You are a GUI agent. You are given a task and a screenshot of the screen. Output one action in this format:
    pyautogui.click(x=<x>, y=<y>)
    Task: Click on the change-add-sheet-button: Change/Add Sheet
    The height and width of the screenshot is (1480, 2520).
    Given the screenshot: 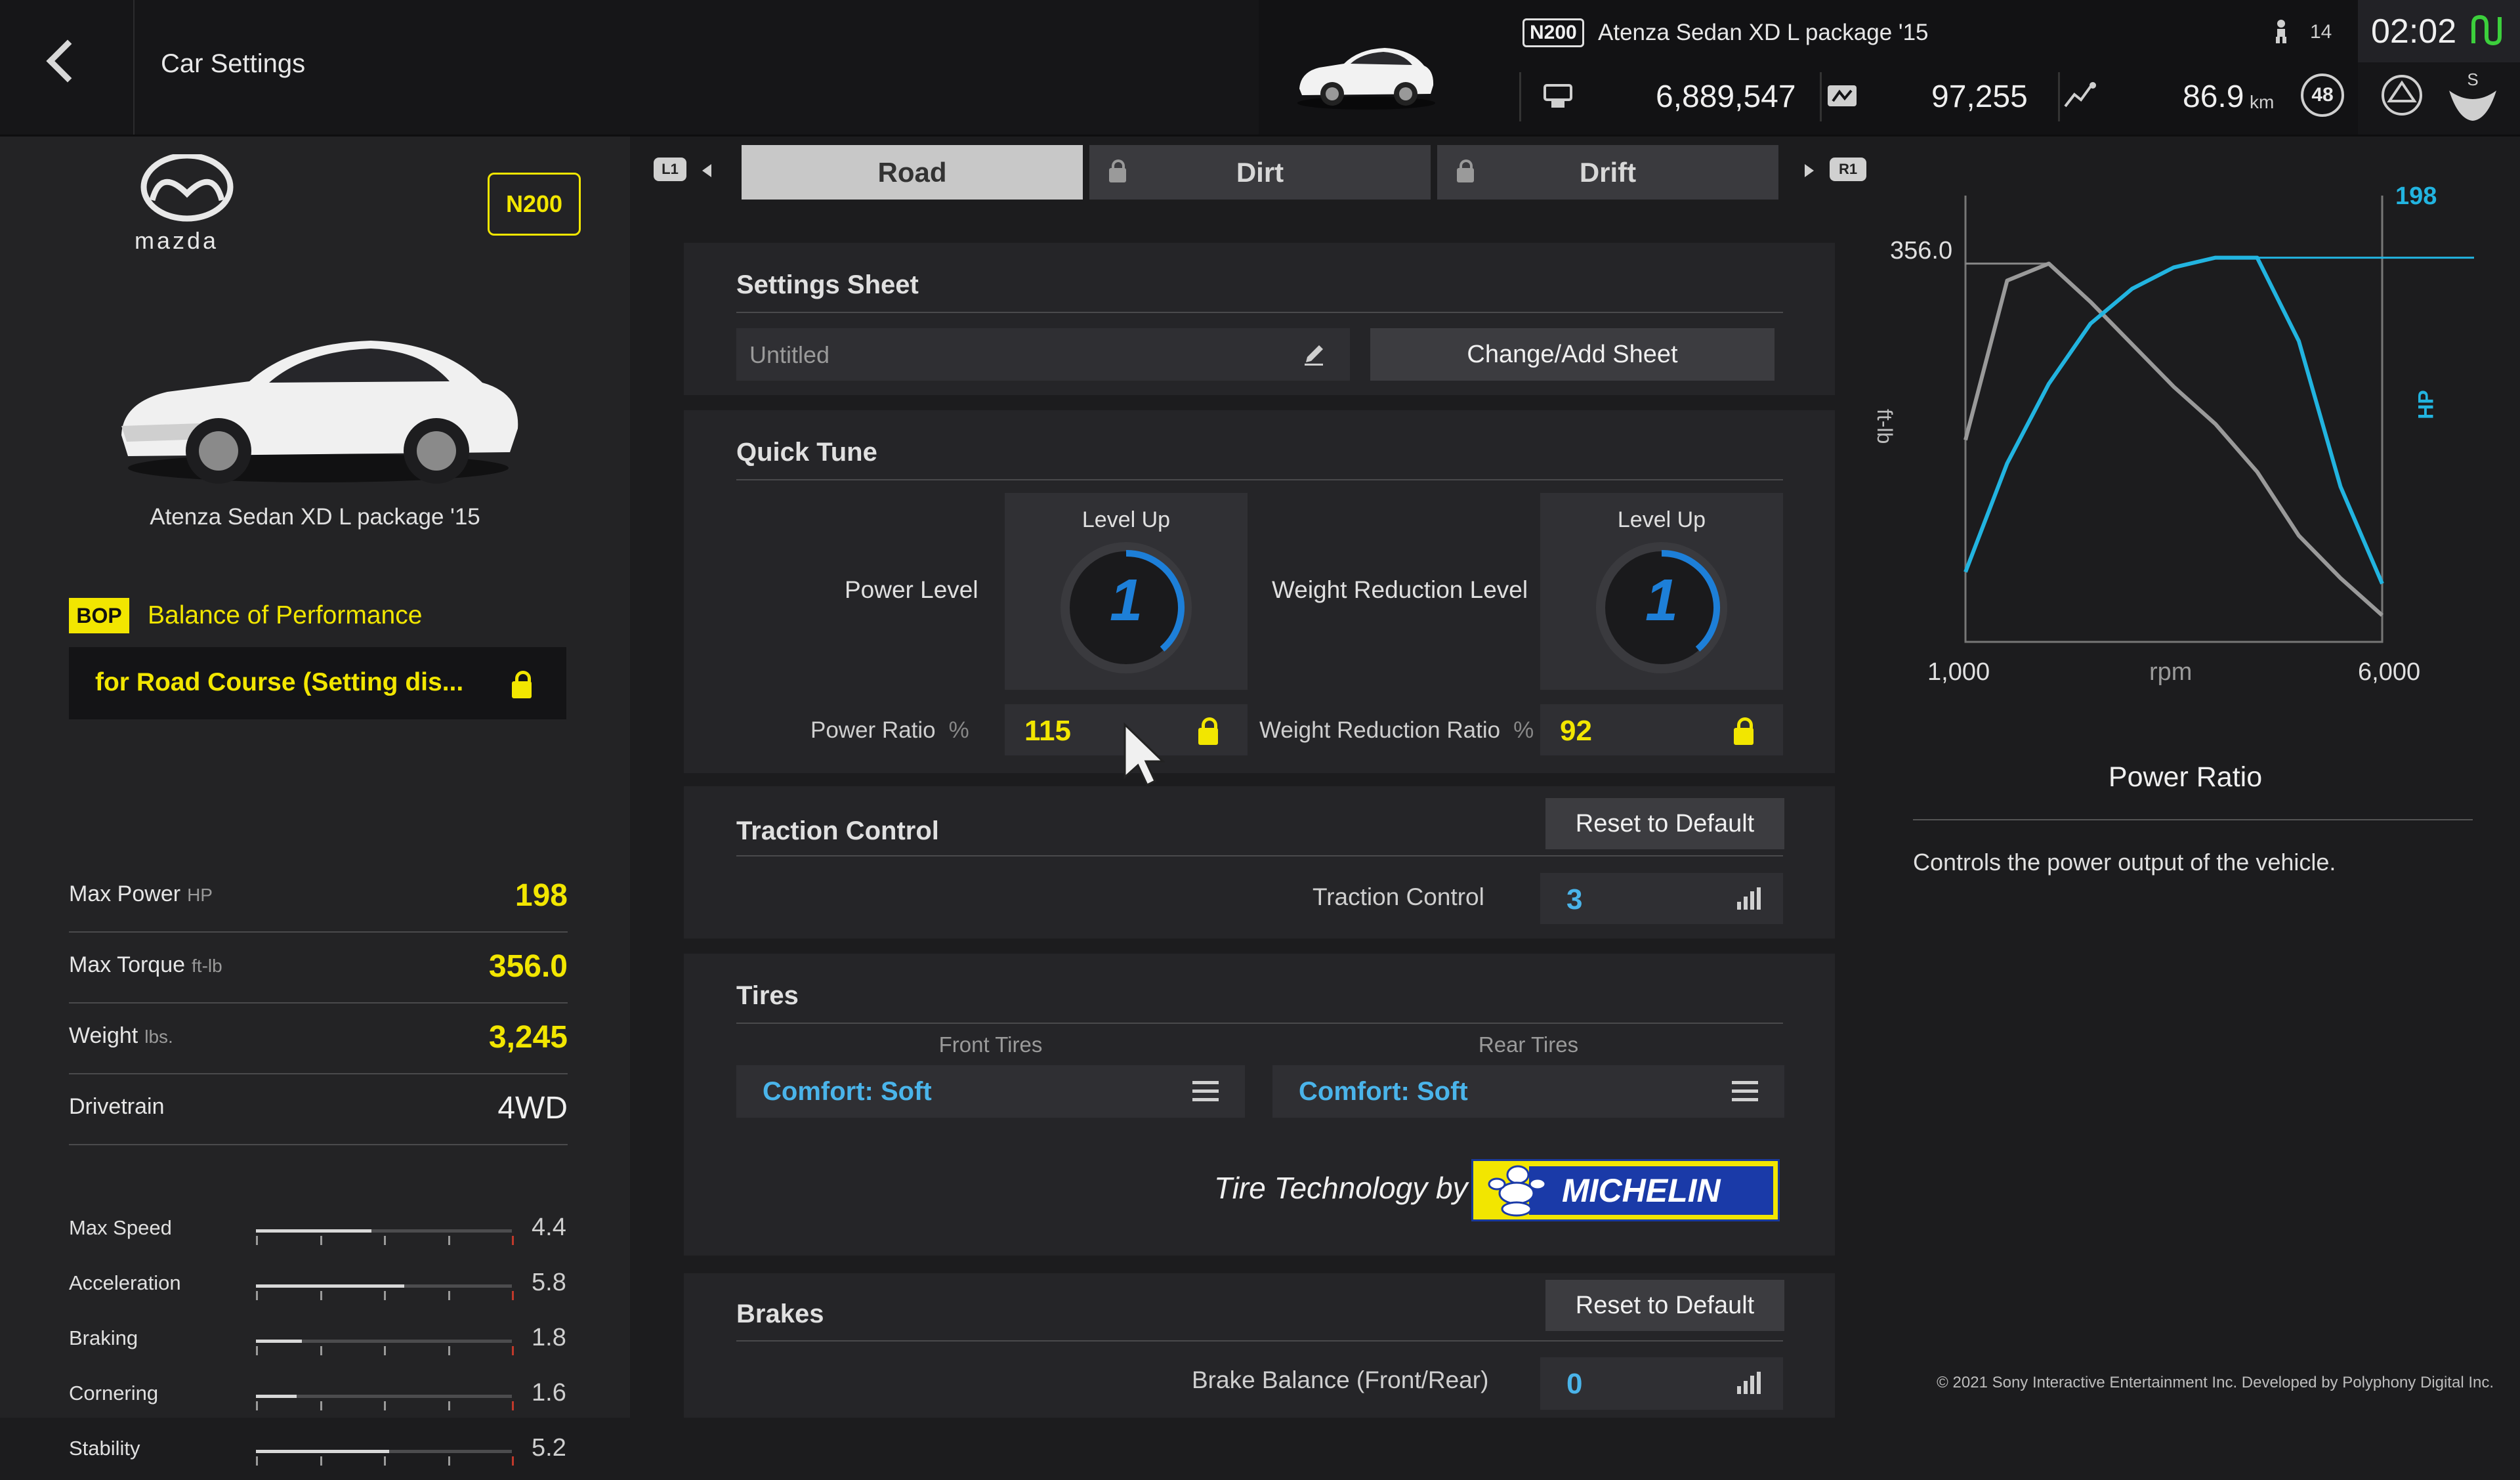 What is the action you would take?
    pyautogui.click(x=1572, y=354)
    